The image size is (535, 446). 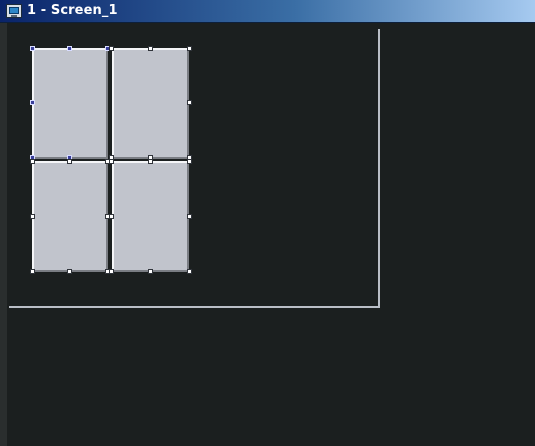 I want to click on selected-object-bottom-right, so click(x=150, y=216).